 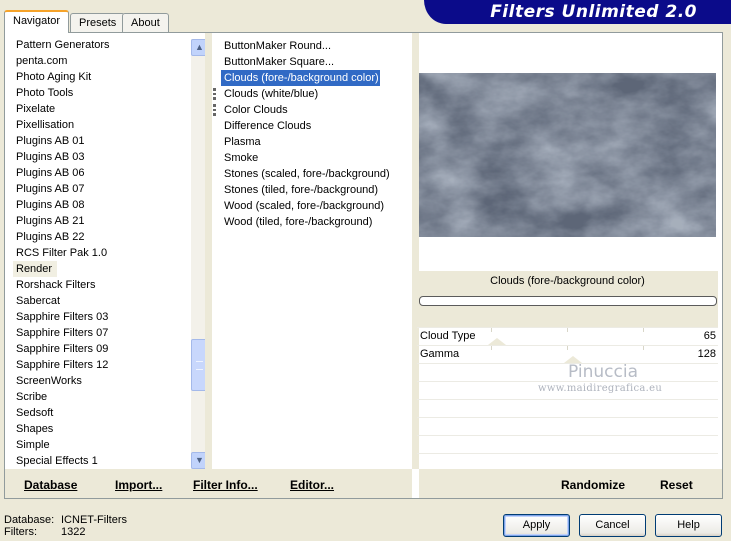 What do you see at coordinates (301, 190) in the screenshot?
I see `filter-item-label: Stones (tiled, fore-/background)` at bounding box center [301, 190].